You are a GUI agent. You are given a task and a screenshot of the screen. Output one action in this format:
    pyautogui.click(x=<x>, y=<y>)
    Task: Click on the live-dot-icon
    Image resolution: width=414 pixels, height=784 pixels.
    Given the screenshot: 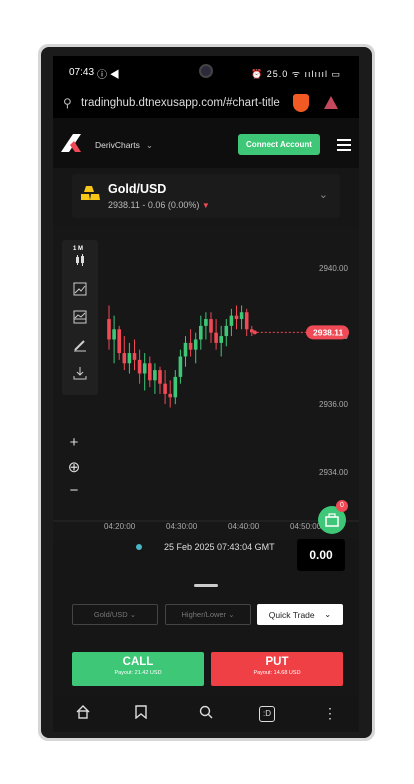 What is the action you would take?
    pyautogui.click(x=139, y=547)
    